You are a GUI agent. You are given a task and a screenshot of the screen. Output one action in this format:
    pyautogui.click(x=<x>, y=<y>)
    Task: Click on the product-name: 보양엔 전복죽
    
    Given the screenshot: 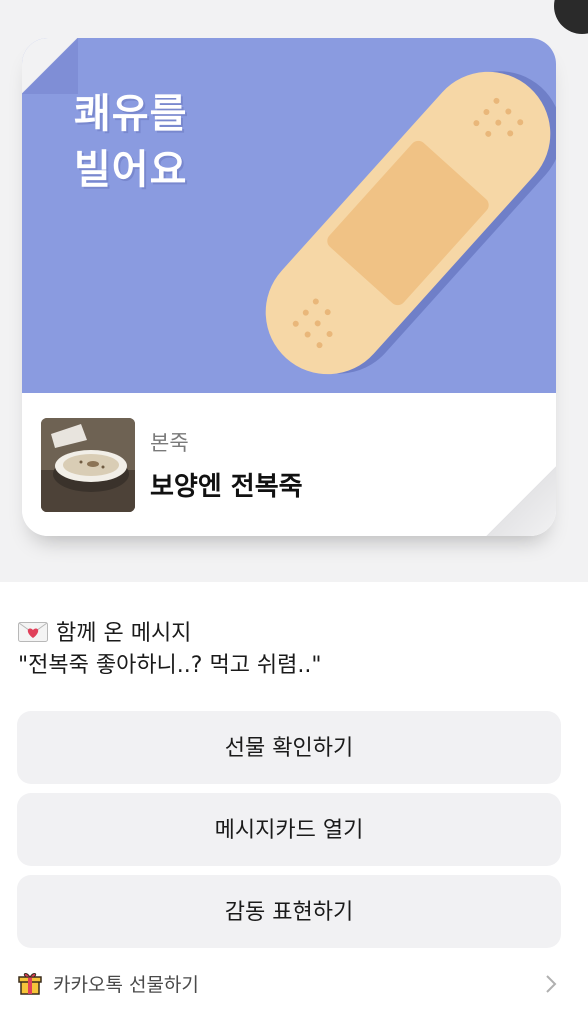 What is the action you would take?
    pyautogui.click(x=226, y=487)
    